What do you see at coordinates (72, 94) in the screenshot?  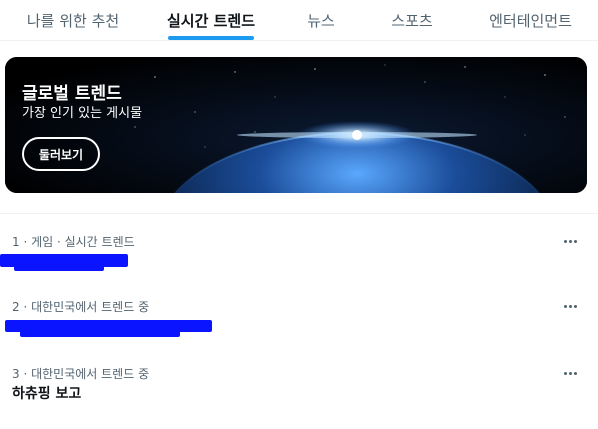 I see `banner-title: 글로벌 트렌드` at bounding box center [72, 94].